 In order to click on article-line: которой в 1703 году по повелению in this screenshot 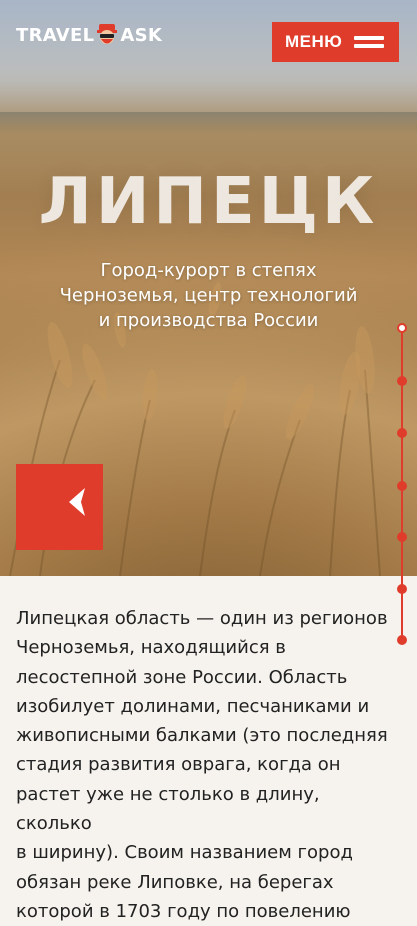, I will do `click(183, 911)`.